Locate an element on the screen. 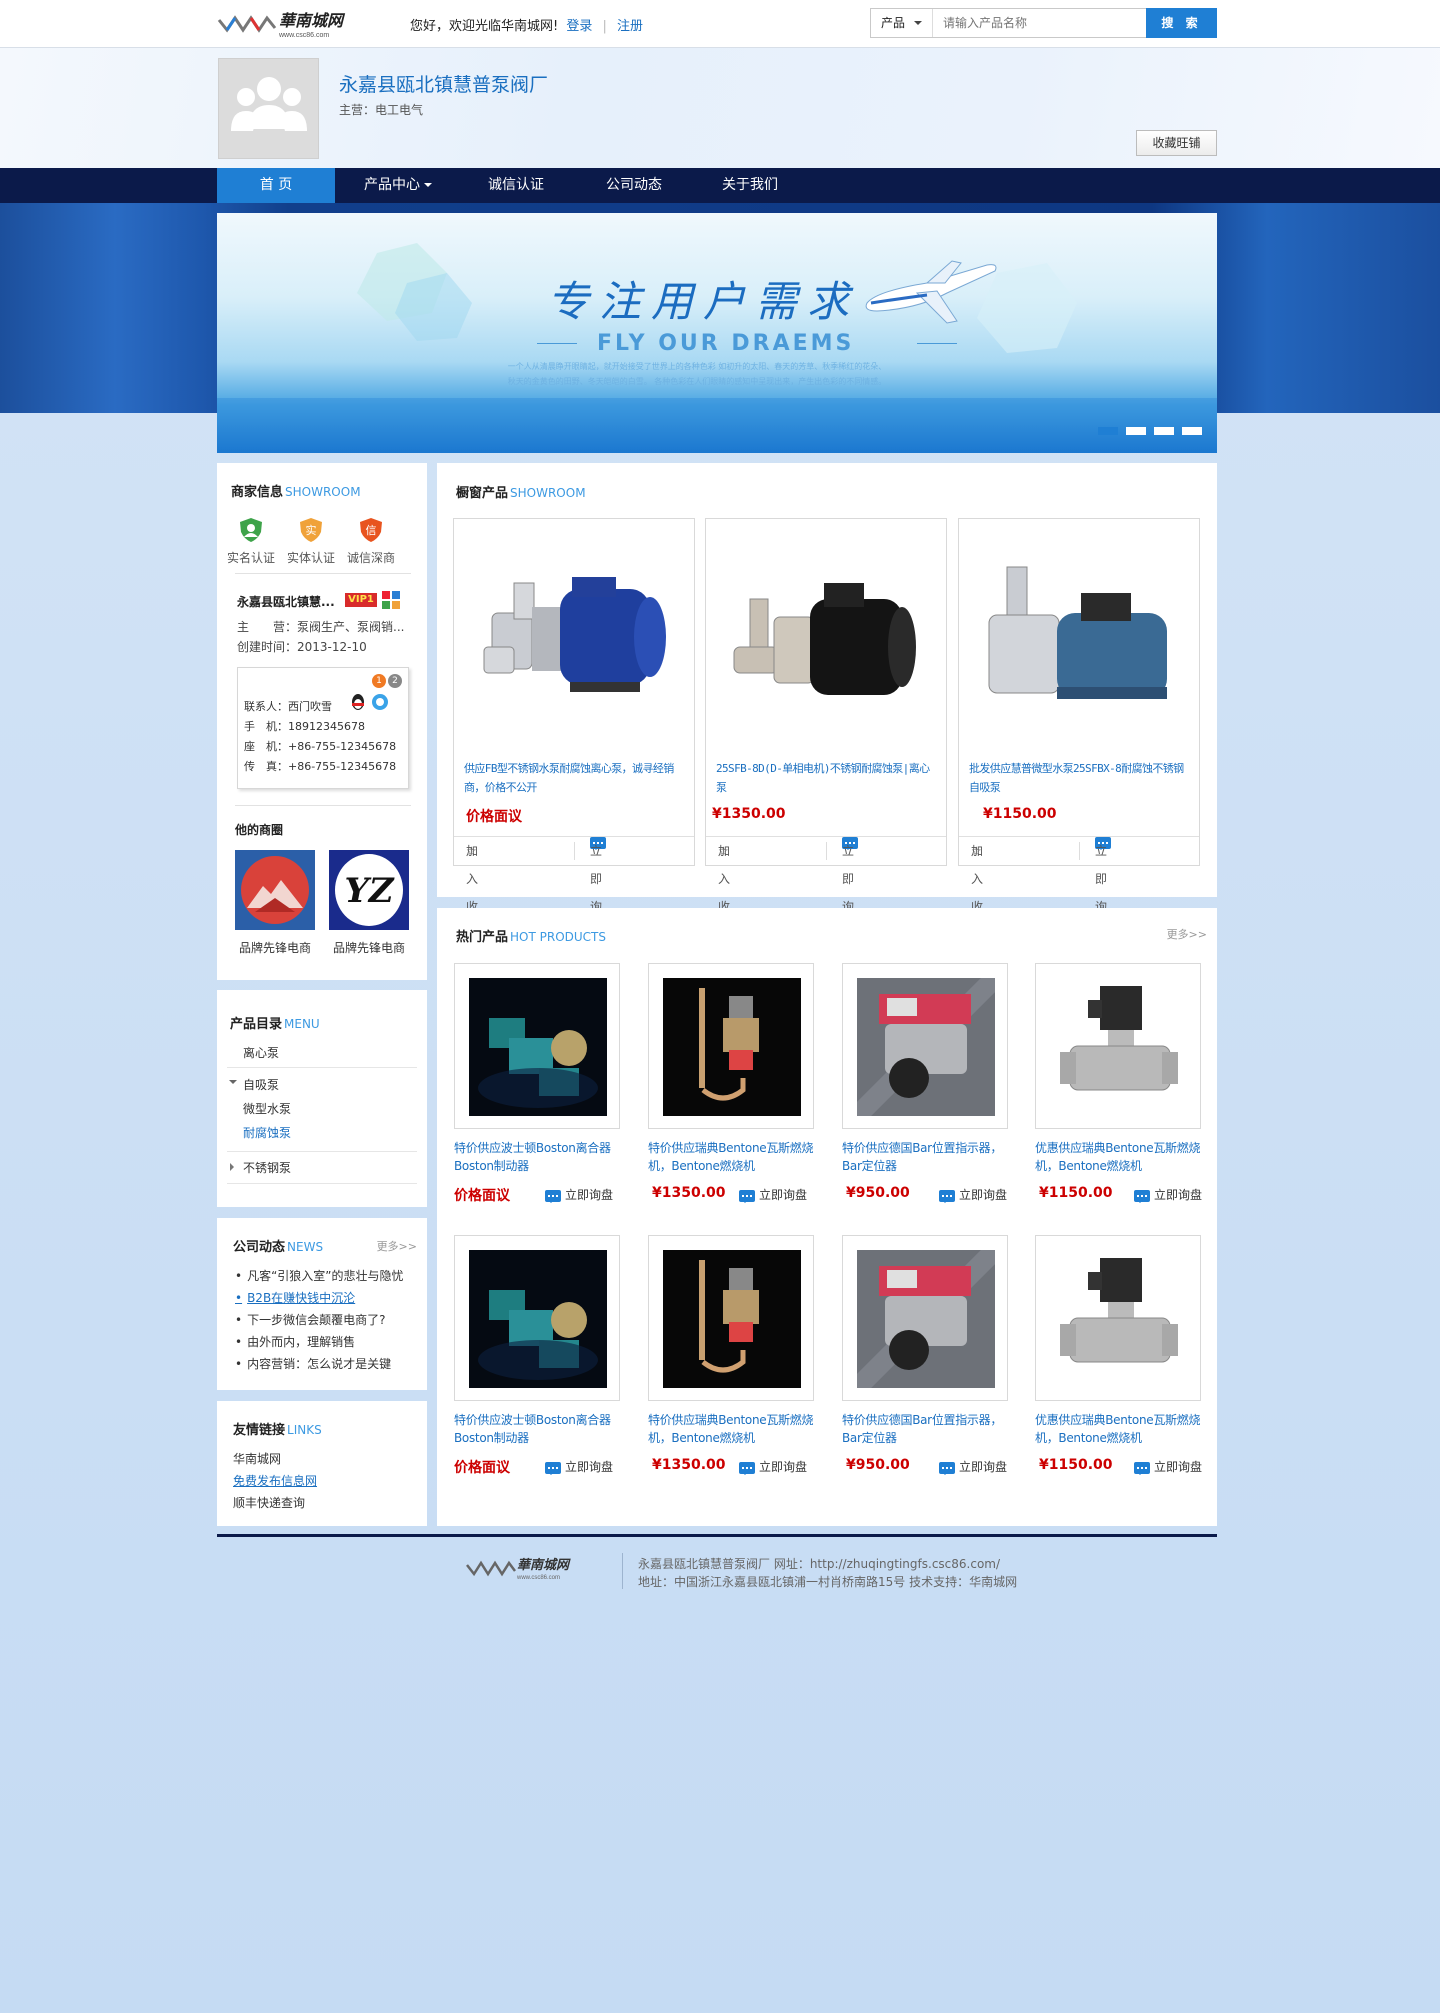  nav-certification: 诚信认证 is located at coordinates (516, 185).